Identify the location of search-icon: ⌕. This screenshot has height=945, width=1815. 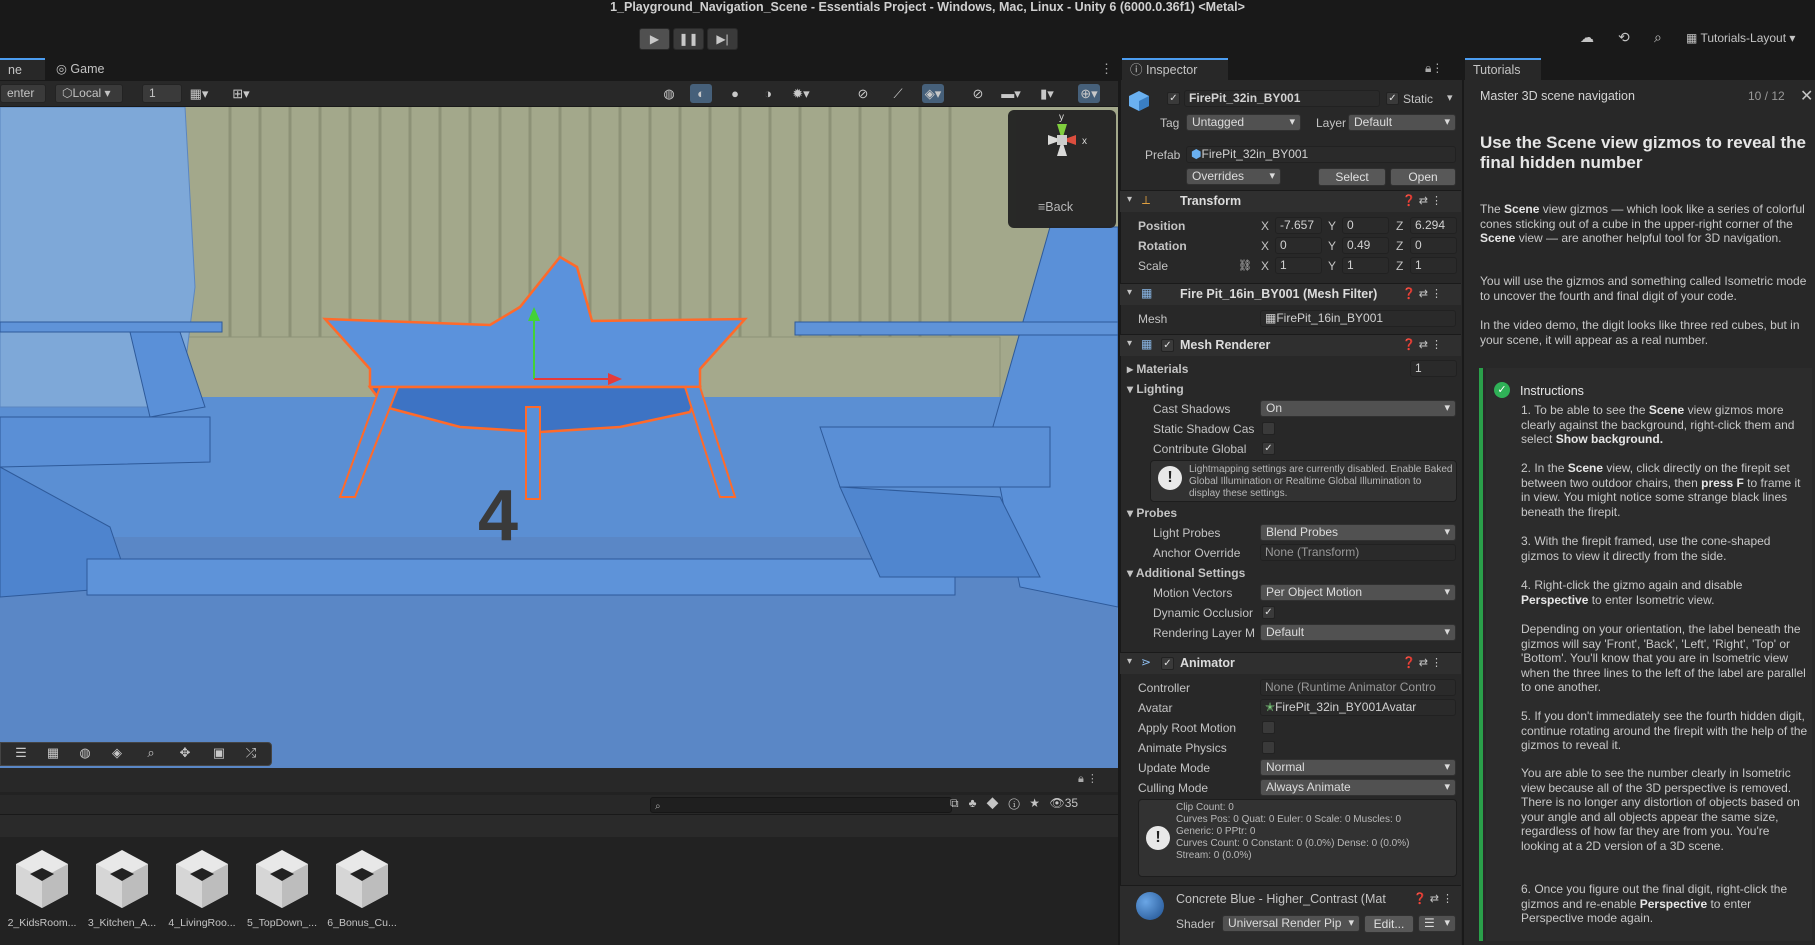
(1658, 37).